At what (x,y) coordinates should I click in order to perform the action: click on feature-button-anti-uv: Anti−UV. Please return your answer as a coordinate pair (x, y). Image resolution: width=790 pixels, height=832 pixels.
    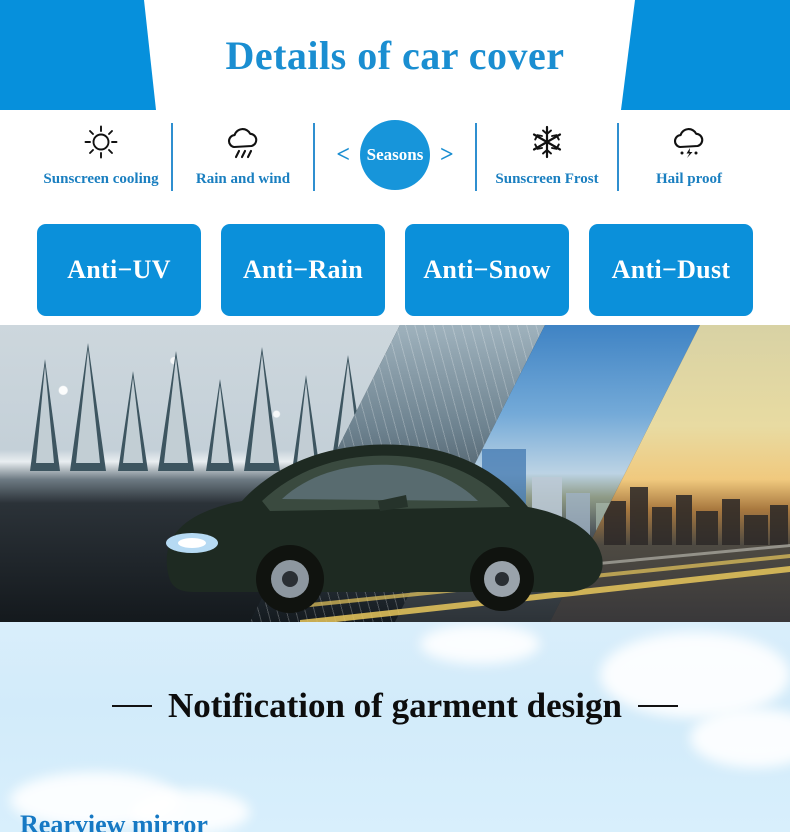
    Looking at the image, I should click on (119, 270).